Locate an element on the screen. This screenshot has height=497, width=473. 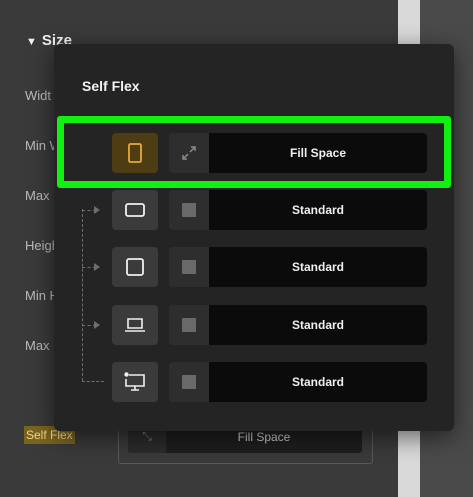
max-height-label: Max is located at coordinates (37, 345).